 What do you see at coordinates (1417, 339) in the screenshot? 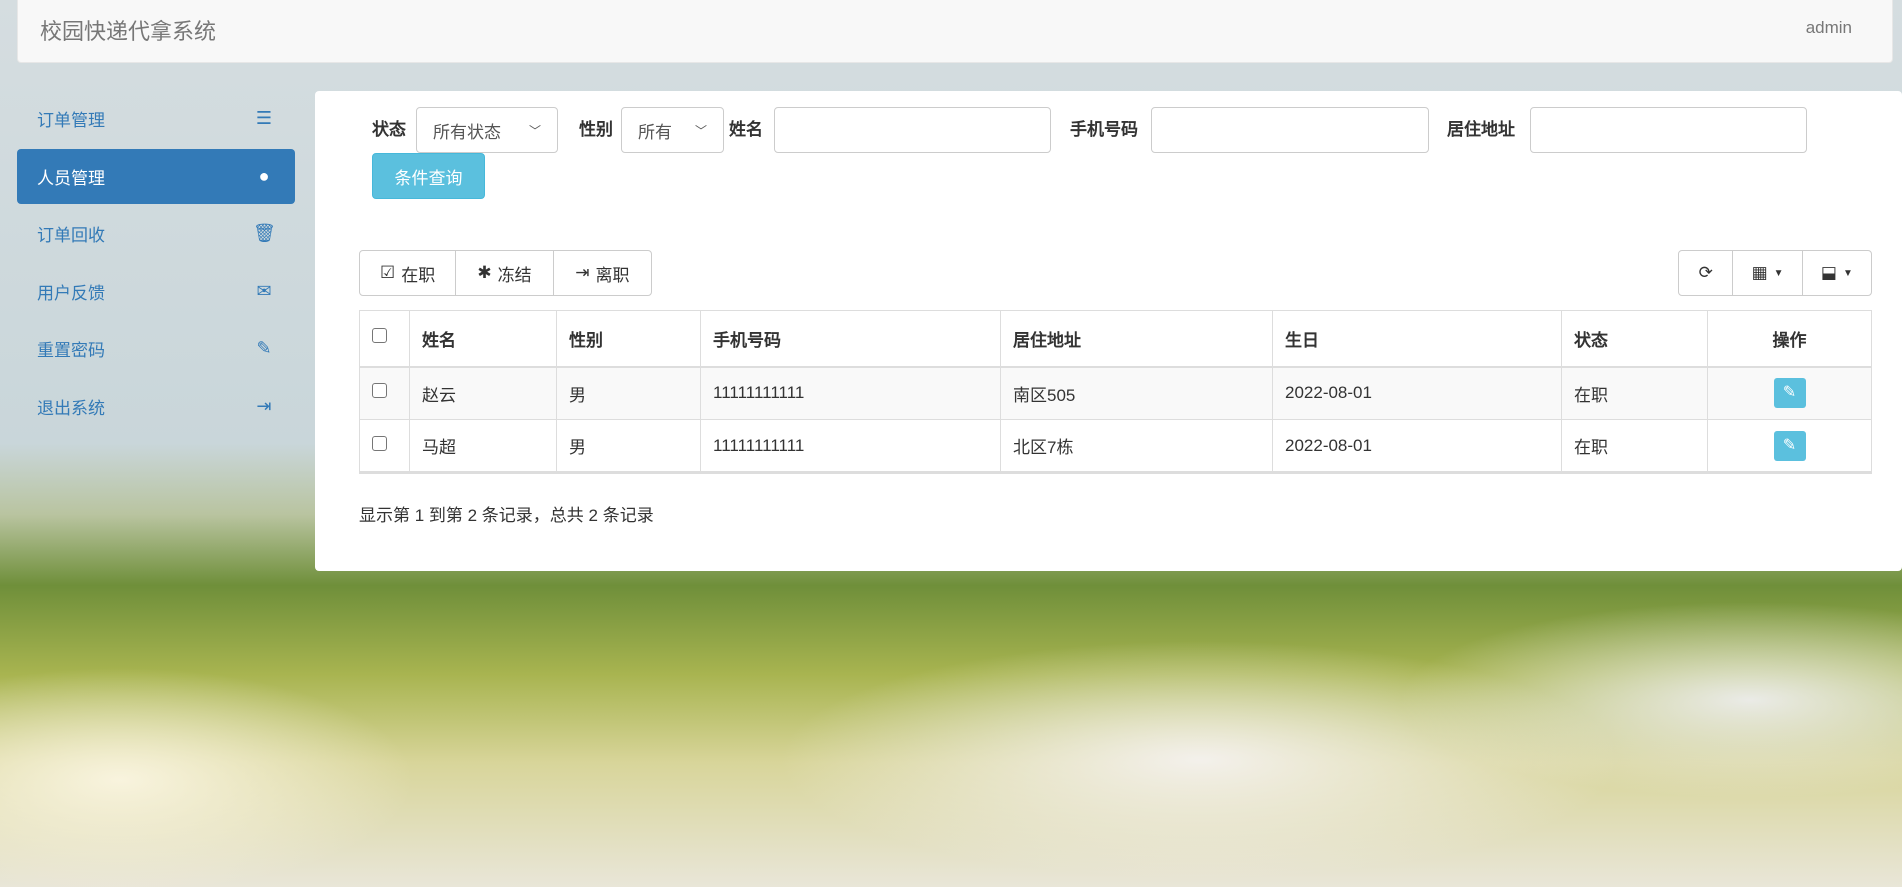
I see `column-header: 生日` at bounding box center [1417, 339].